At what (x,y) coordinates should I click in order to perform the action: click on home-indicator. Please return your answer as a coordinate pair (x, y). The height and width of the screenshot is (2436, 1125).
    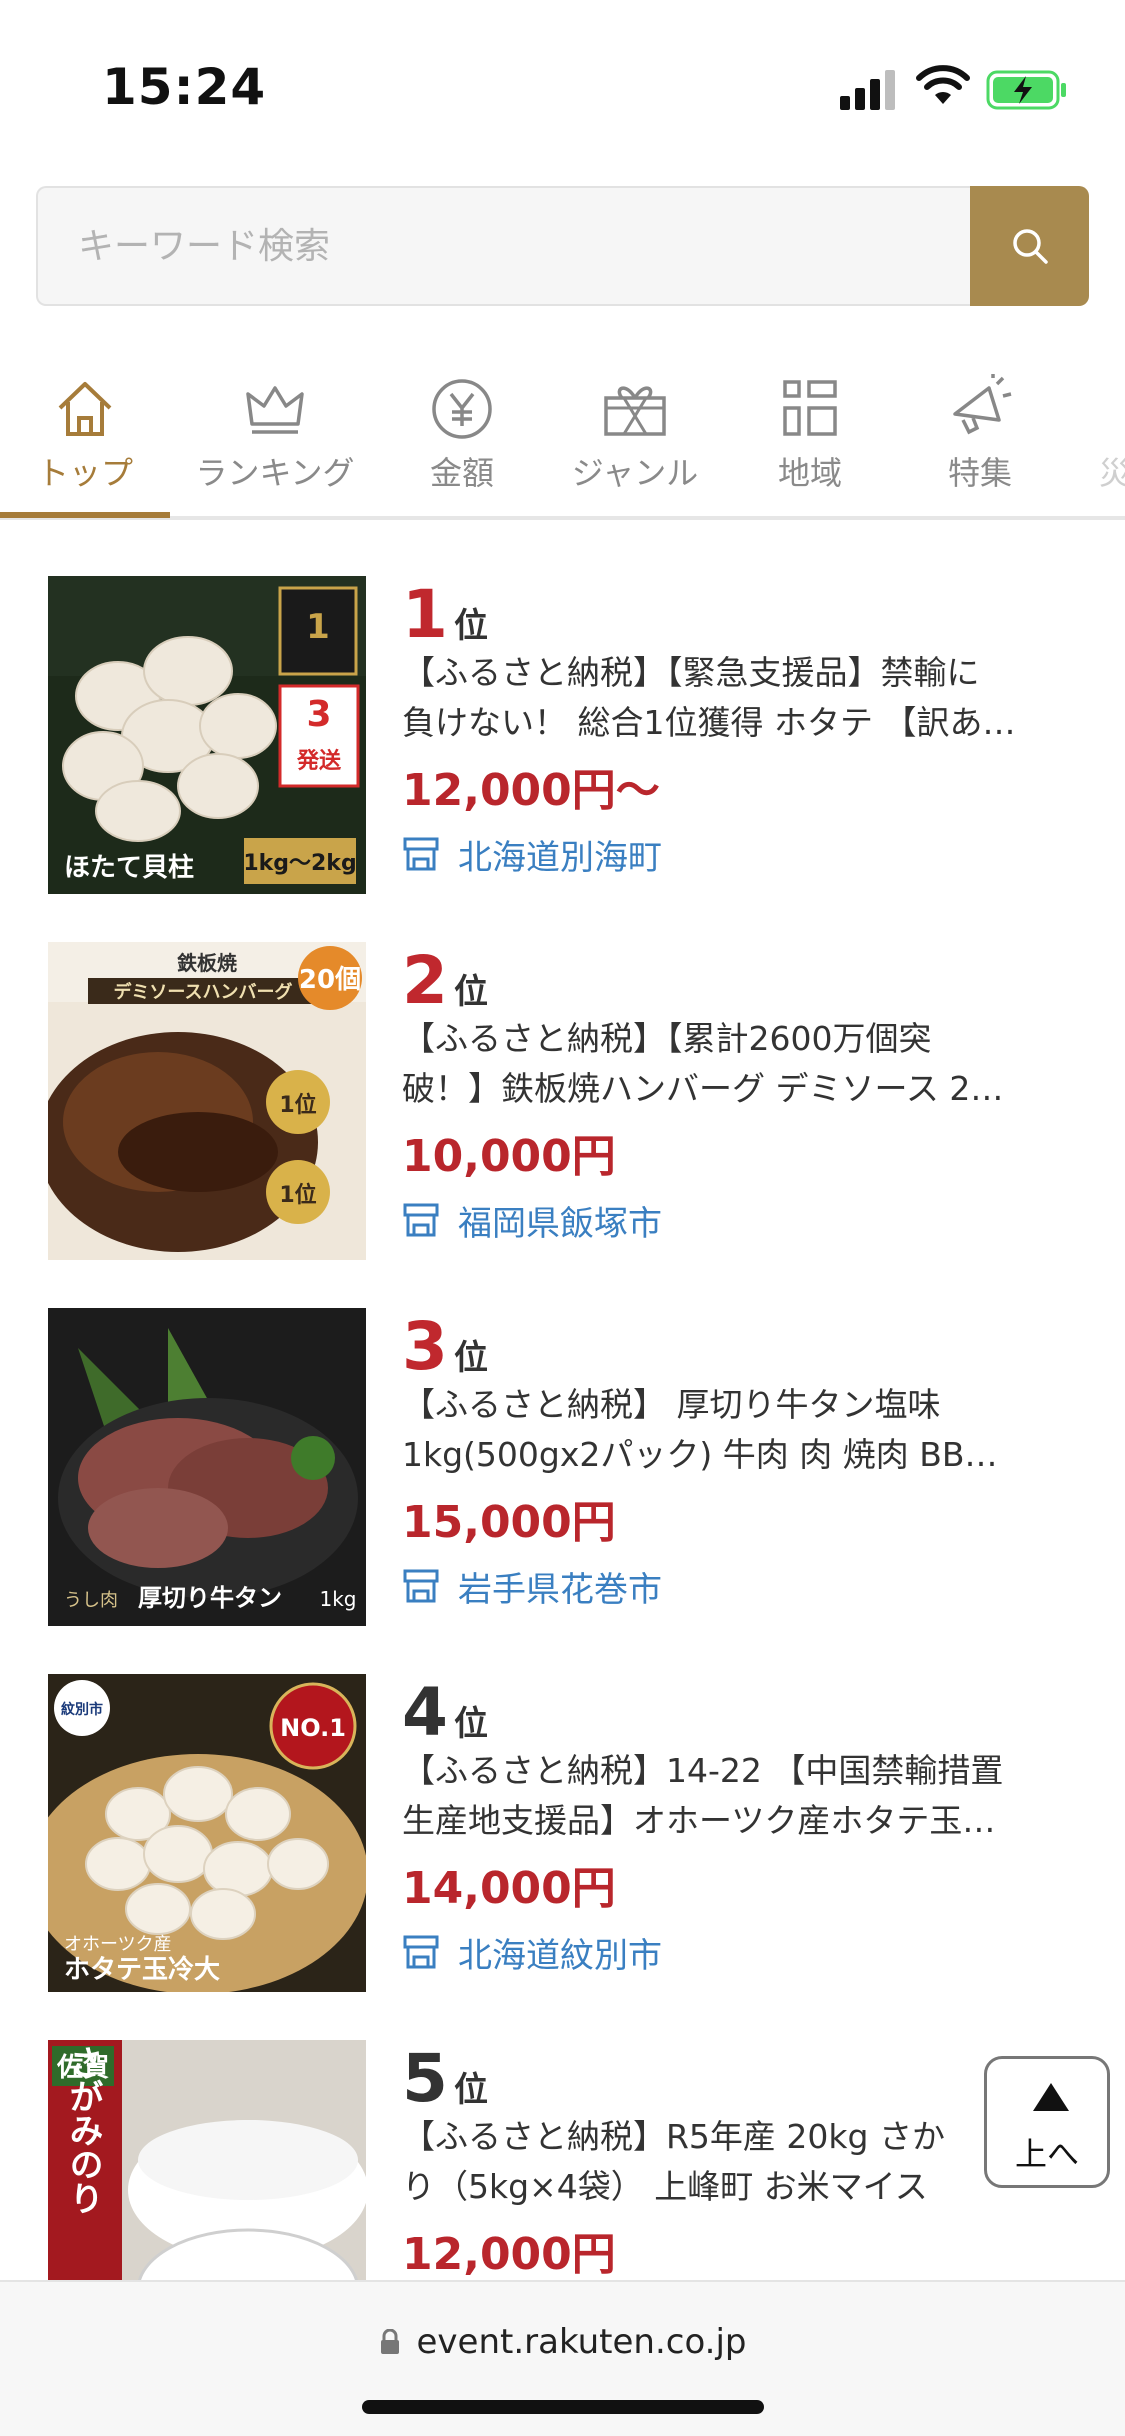
    Looking at the image, I should click on (563, 2407).